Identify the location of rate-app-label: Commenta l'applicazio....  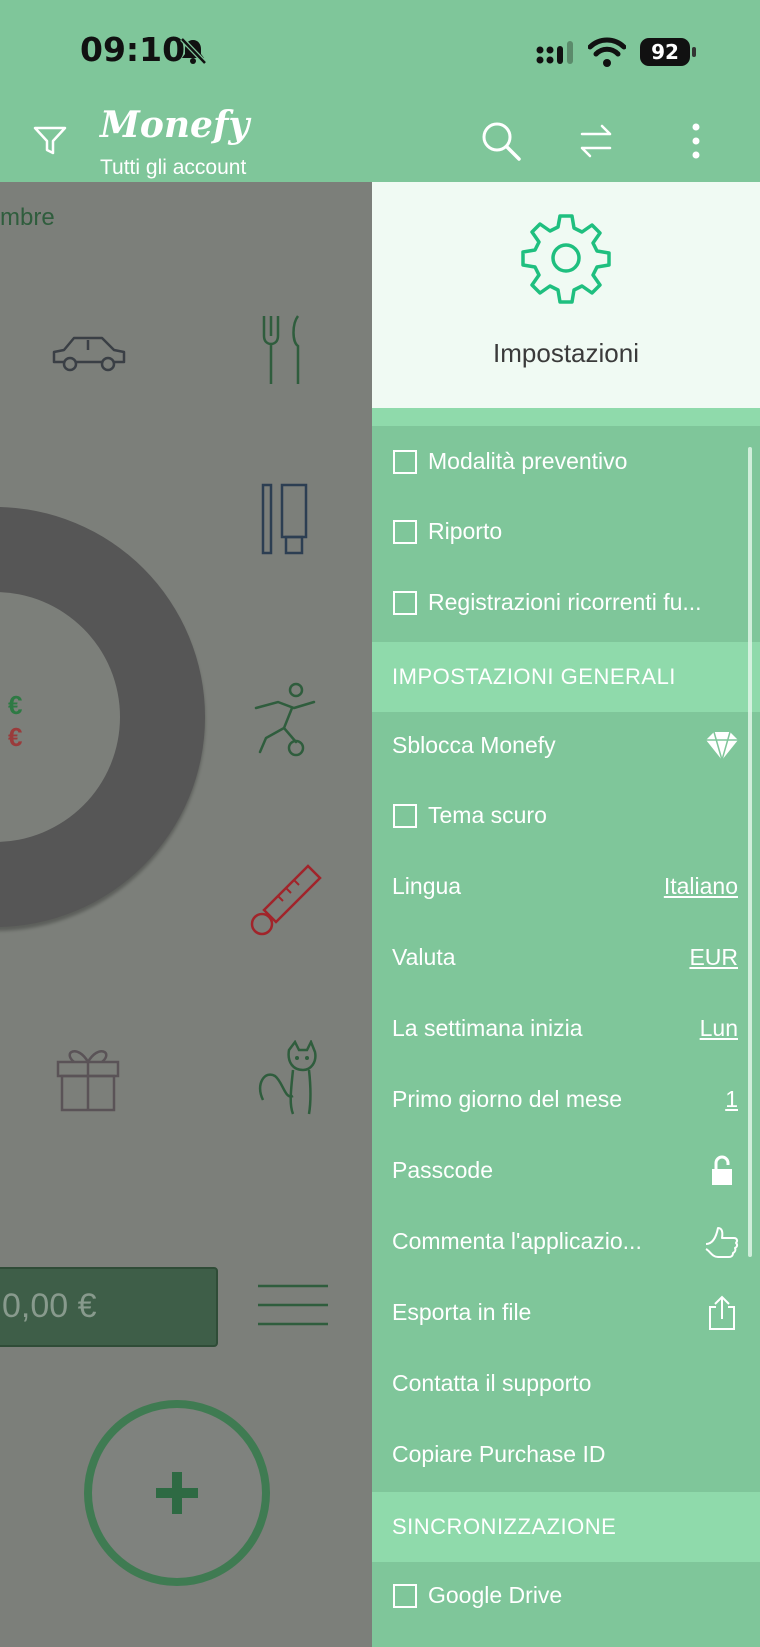
(517, 1241).